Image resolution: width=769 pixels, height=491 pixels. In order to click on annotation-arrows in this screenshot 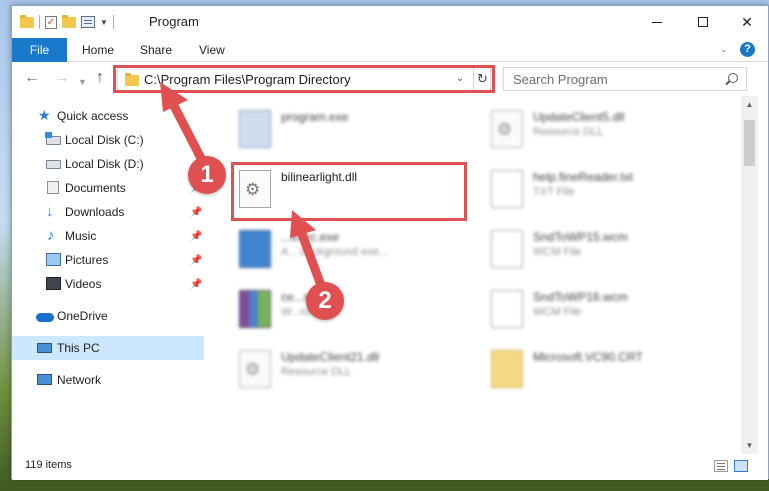, I will do `click(243, 187)`.